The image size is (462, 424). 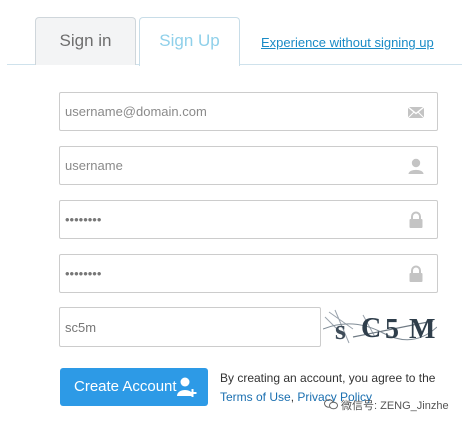 I want to click on captcha-input, so click(x=182, y=327).